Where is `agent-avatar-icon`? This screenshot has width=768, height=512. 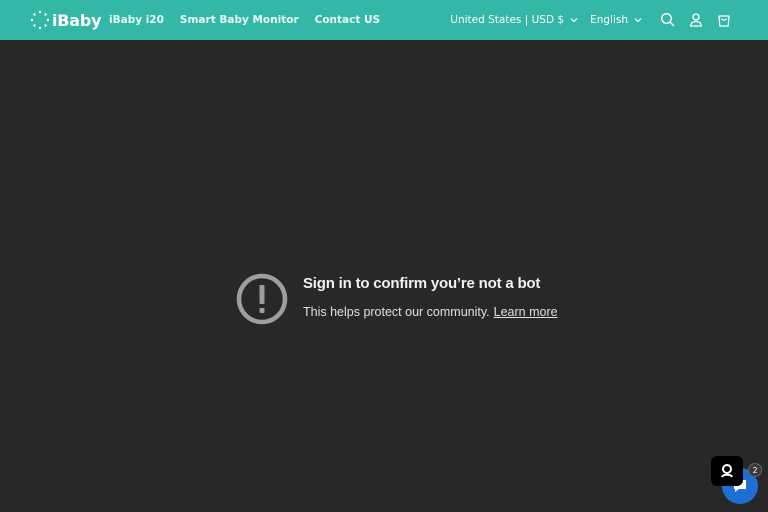
agent-avatar-icon is located at coordinates (727, 471).